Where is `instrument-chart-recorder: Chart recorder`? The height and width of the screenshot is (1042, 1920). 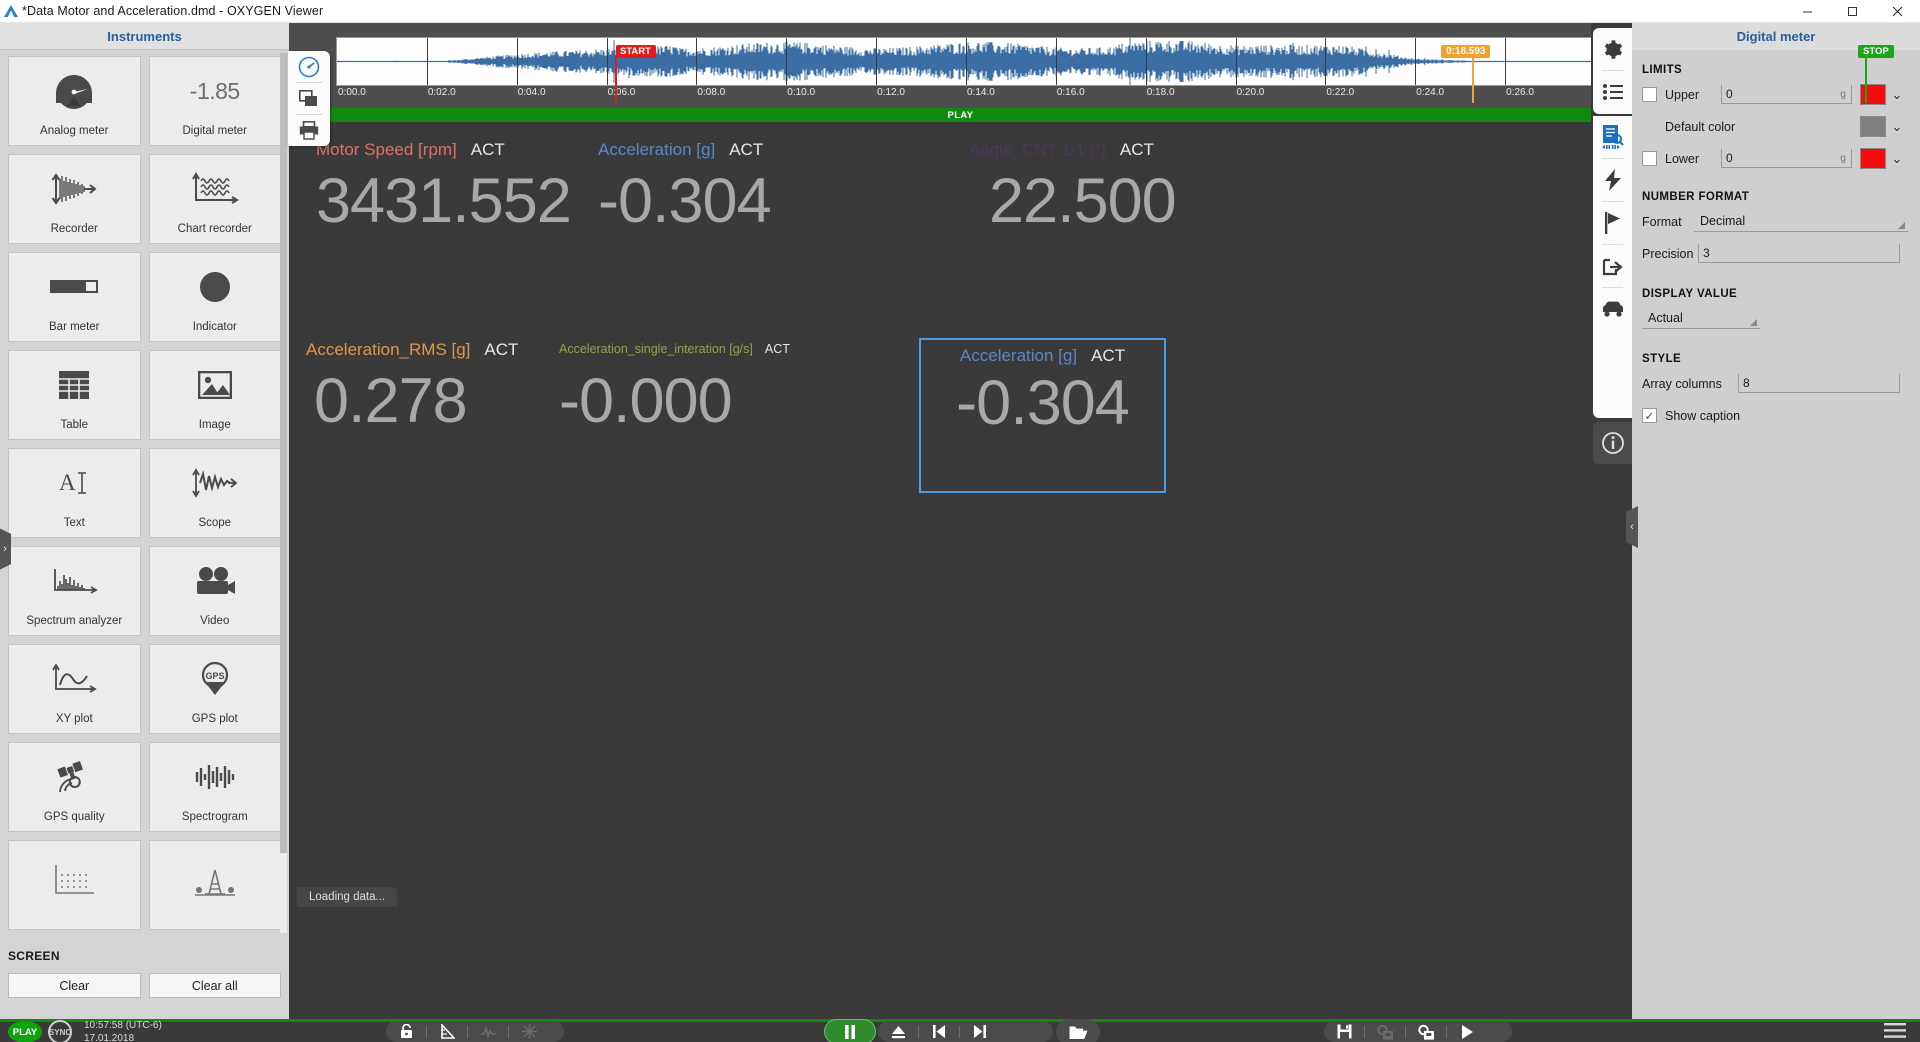
instrument-chart-recorder: Chart recorder is located at coordinates (214, 199).